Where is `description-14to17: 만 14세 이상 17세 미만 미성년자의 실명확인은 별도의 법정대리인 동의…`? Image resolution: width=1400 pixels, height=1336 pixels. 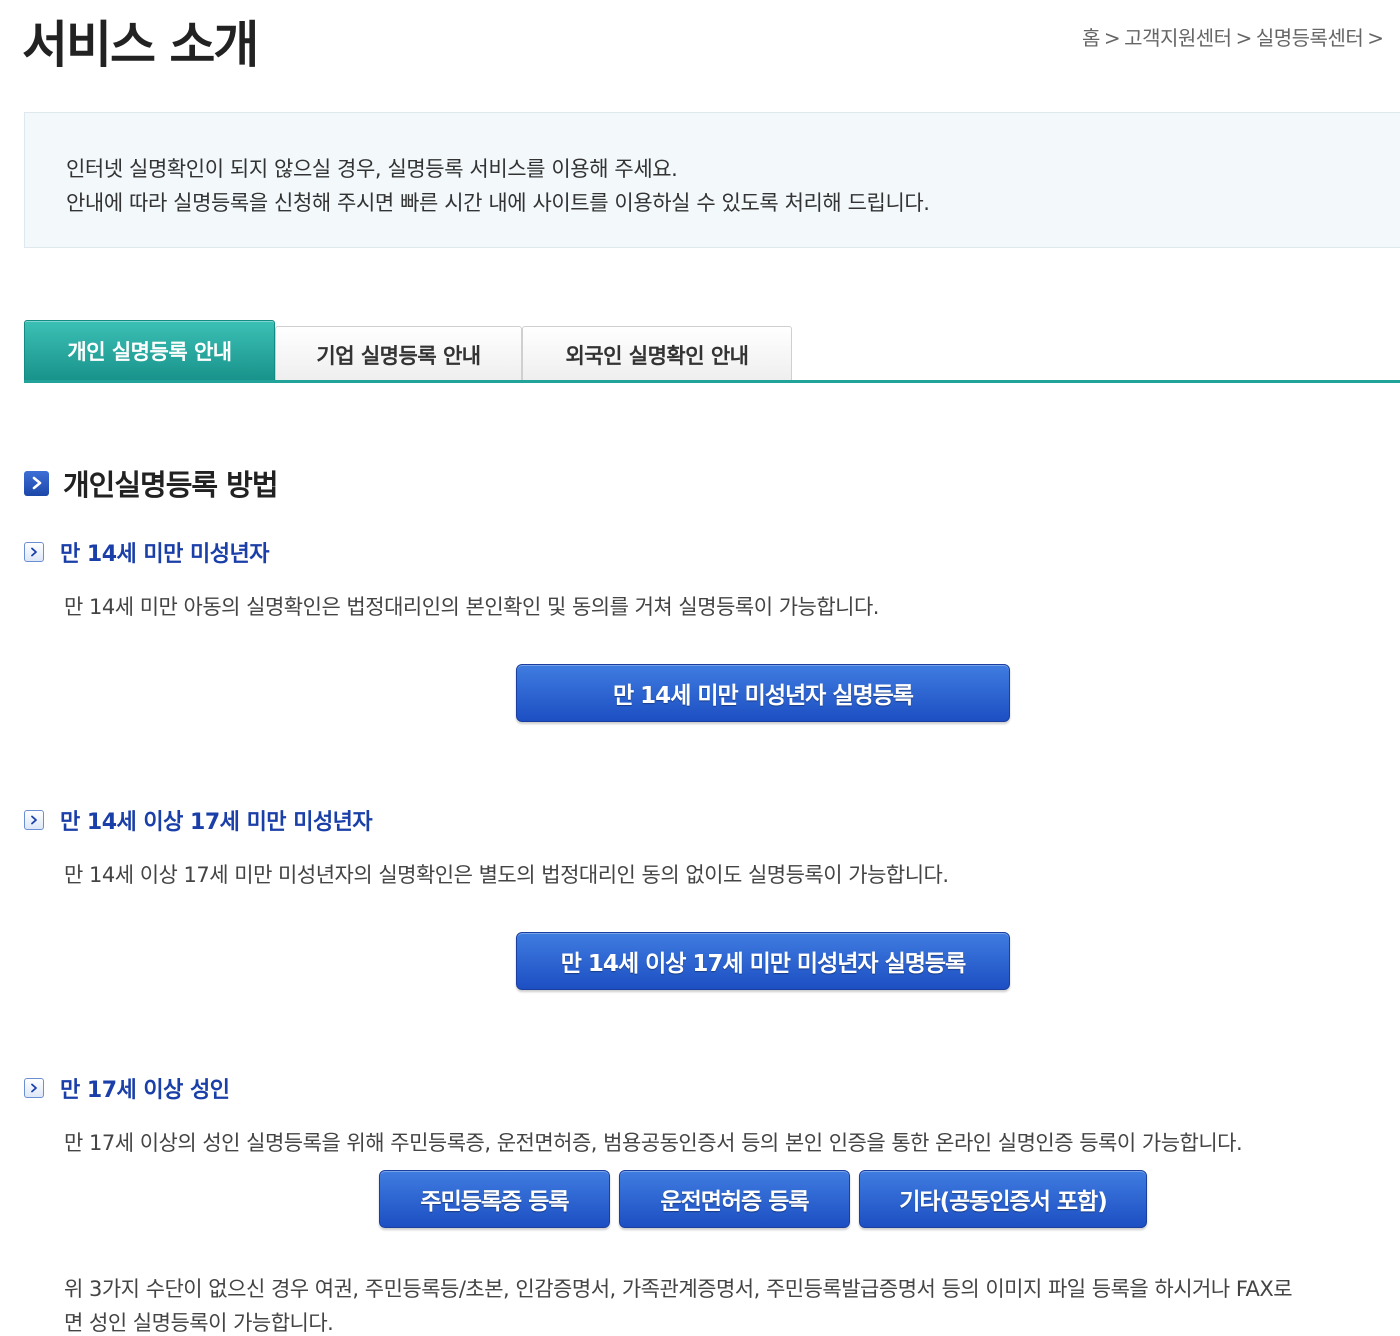 description-14to17: 만 14세 이상 17세 미만 미성년자의 실명확인은 별도의 법정대리인 동의… is located at coordinates (506, 875).